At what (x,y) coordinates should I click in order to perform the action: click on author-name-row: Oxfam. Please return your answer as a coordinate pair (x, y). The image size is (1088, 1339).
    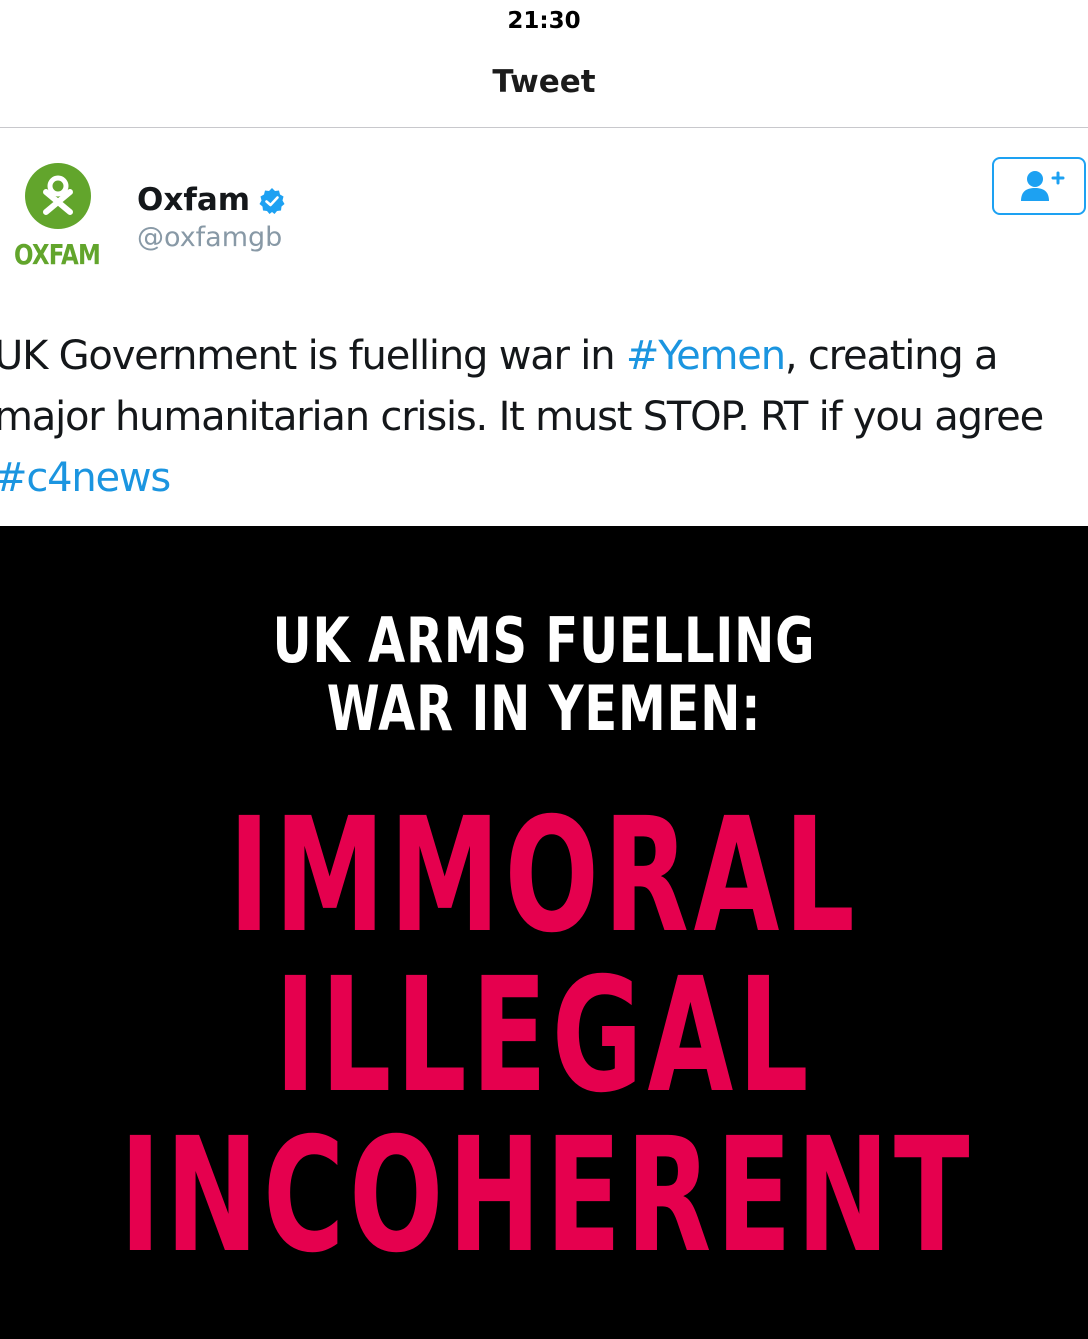
    Looking at the image, I should click on (211, 200).